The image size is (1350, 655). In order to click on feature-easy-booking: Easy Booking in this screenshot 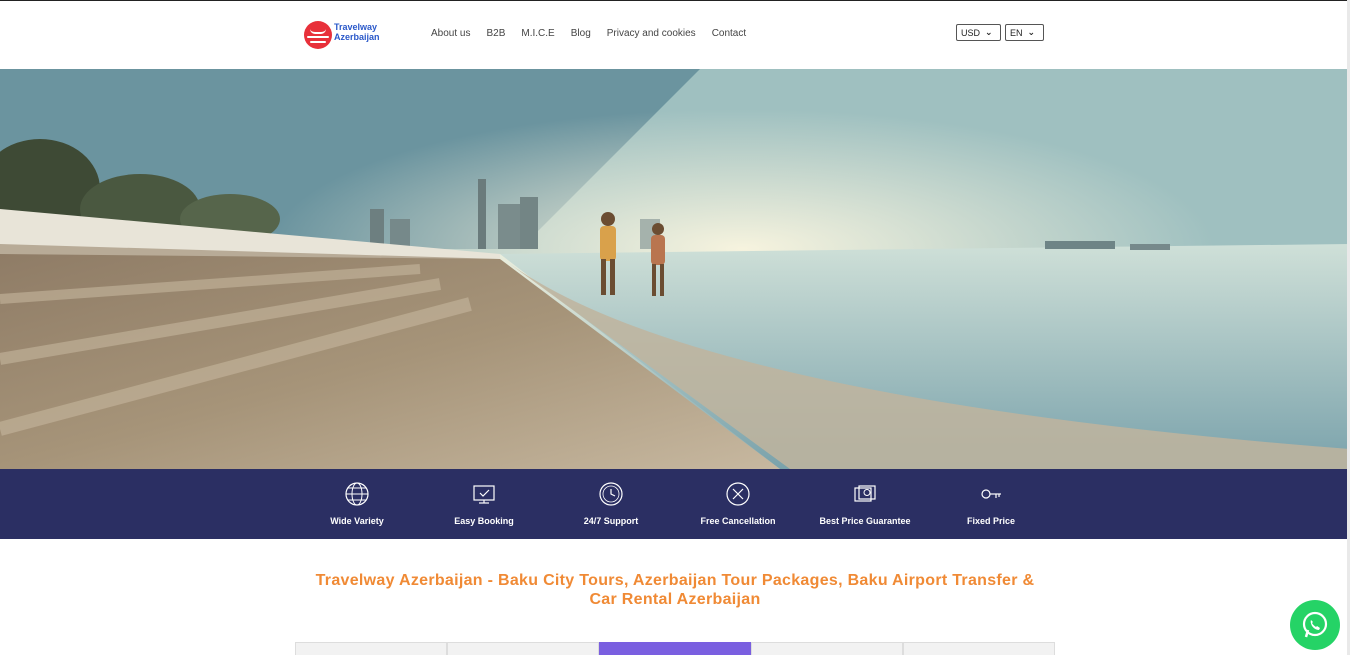, I will do `click(484, 503)`.